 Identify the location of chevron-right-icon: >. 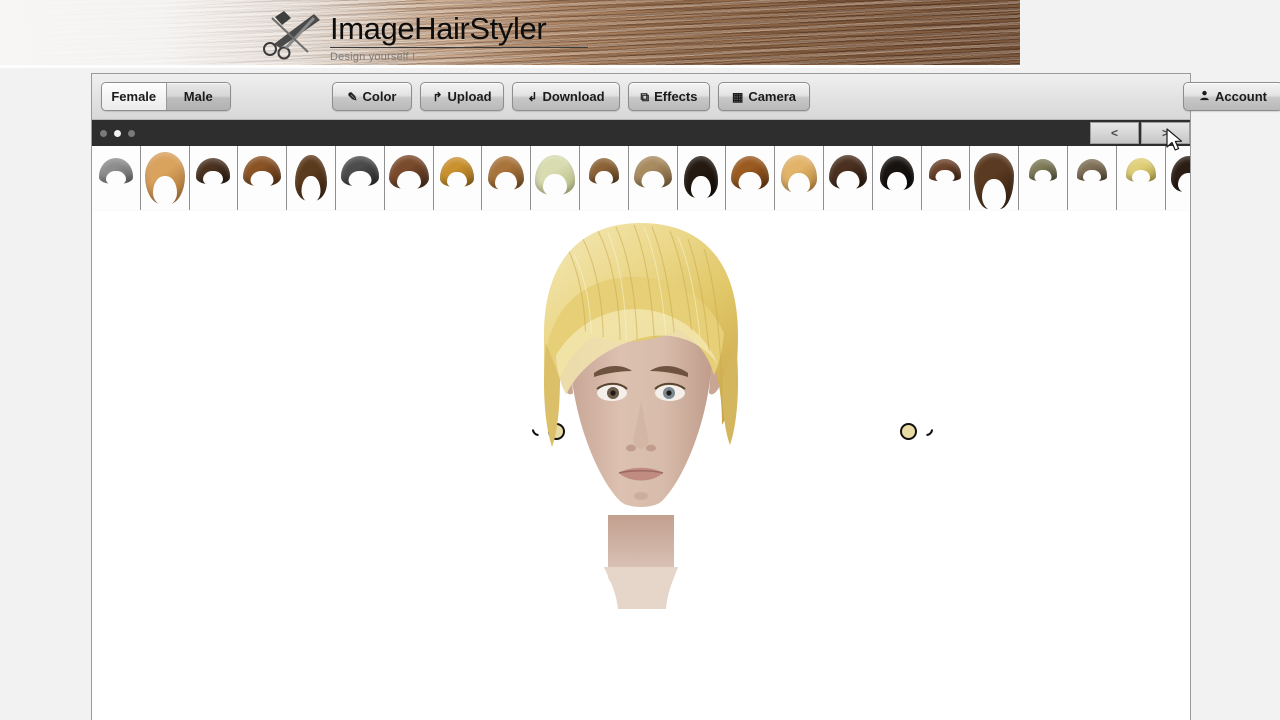
(1165, 133).